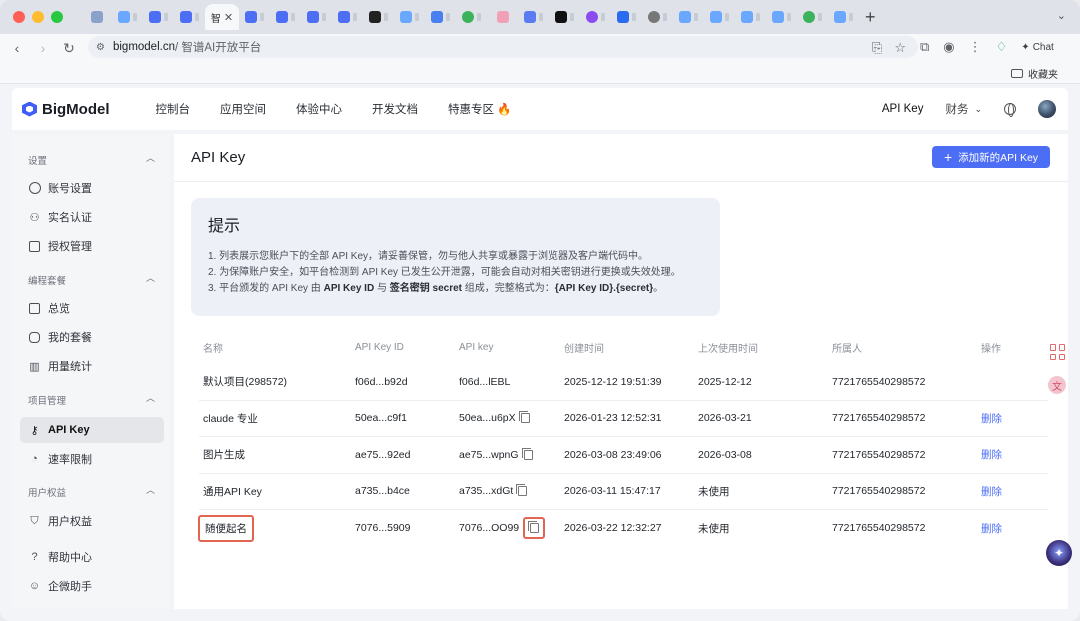  Describe the element at coordinates (870, 17) in the screenshot. I see `new-tab-button: +` at that location.